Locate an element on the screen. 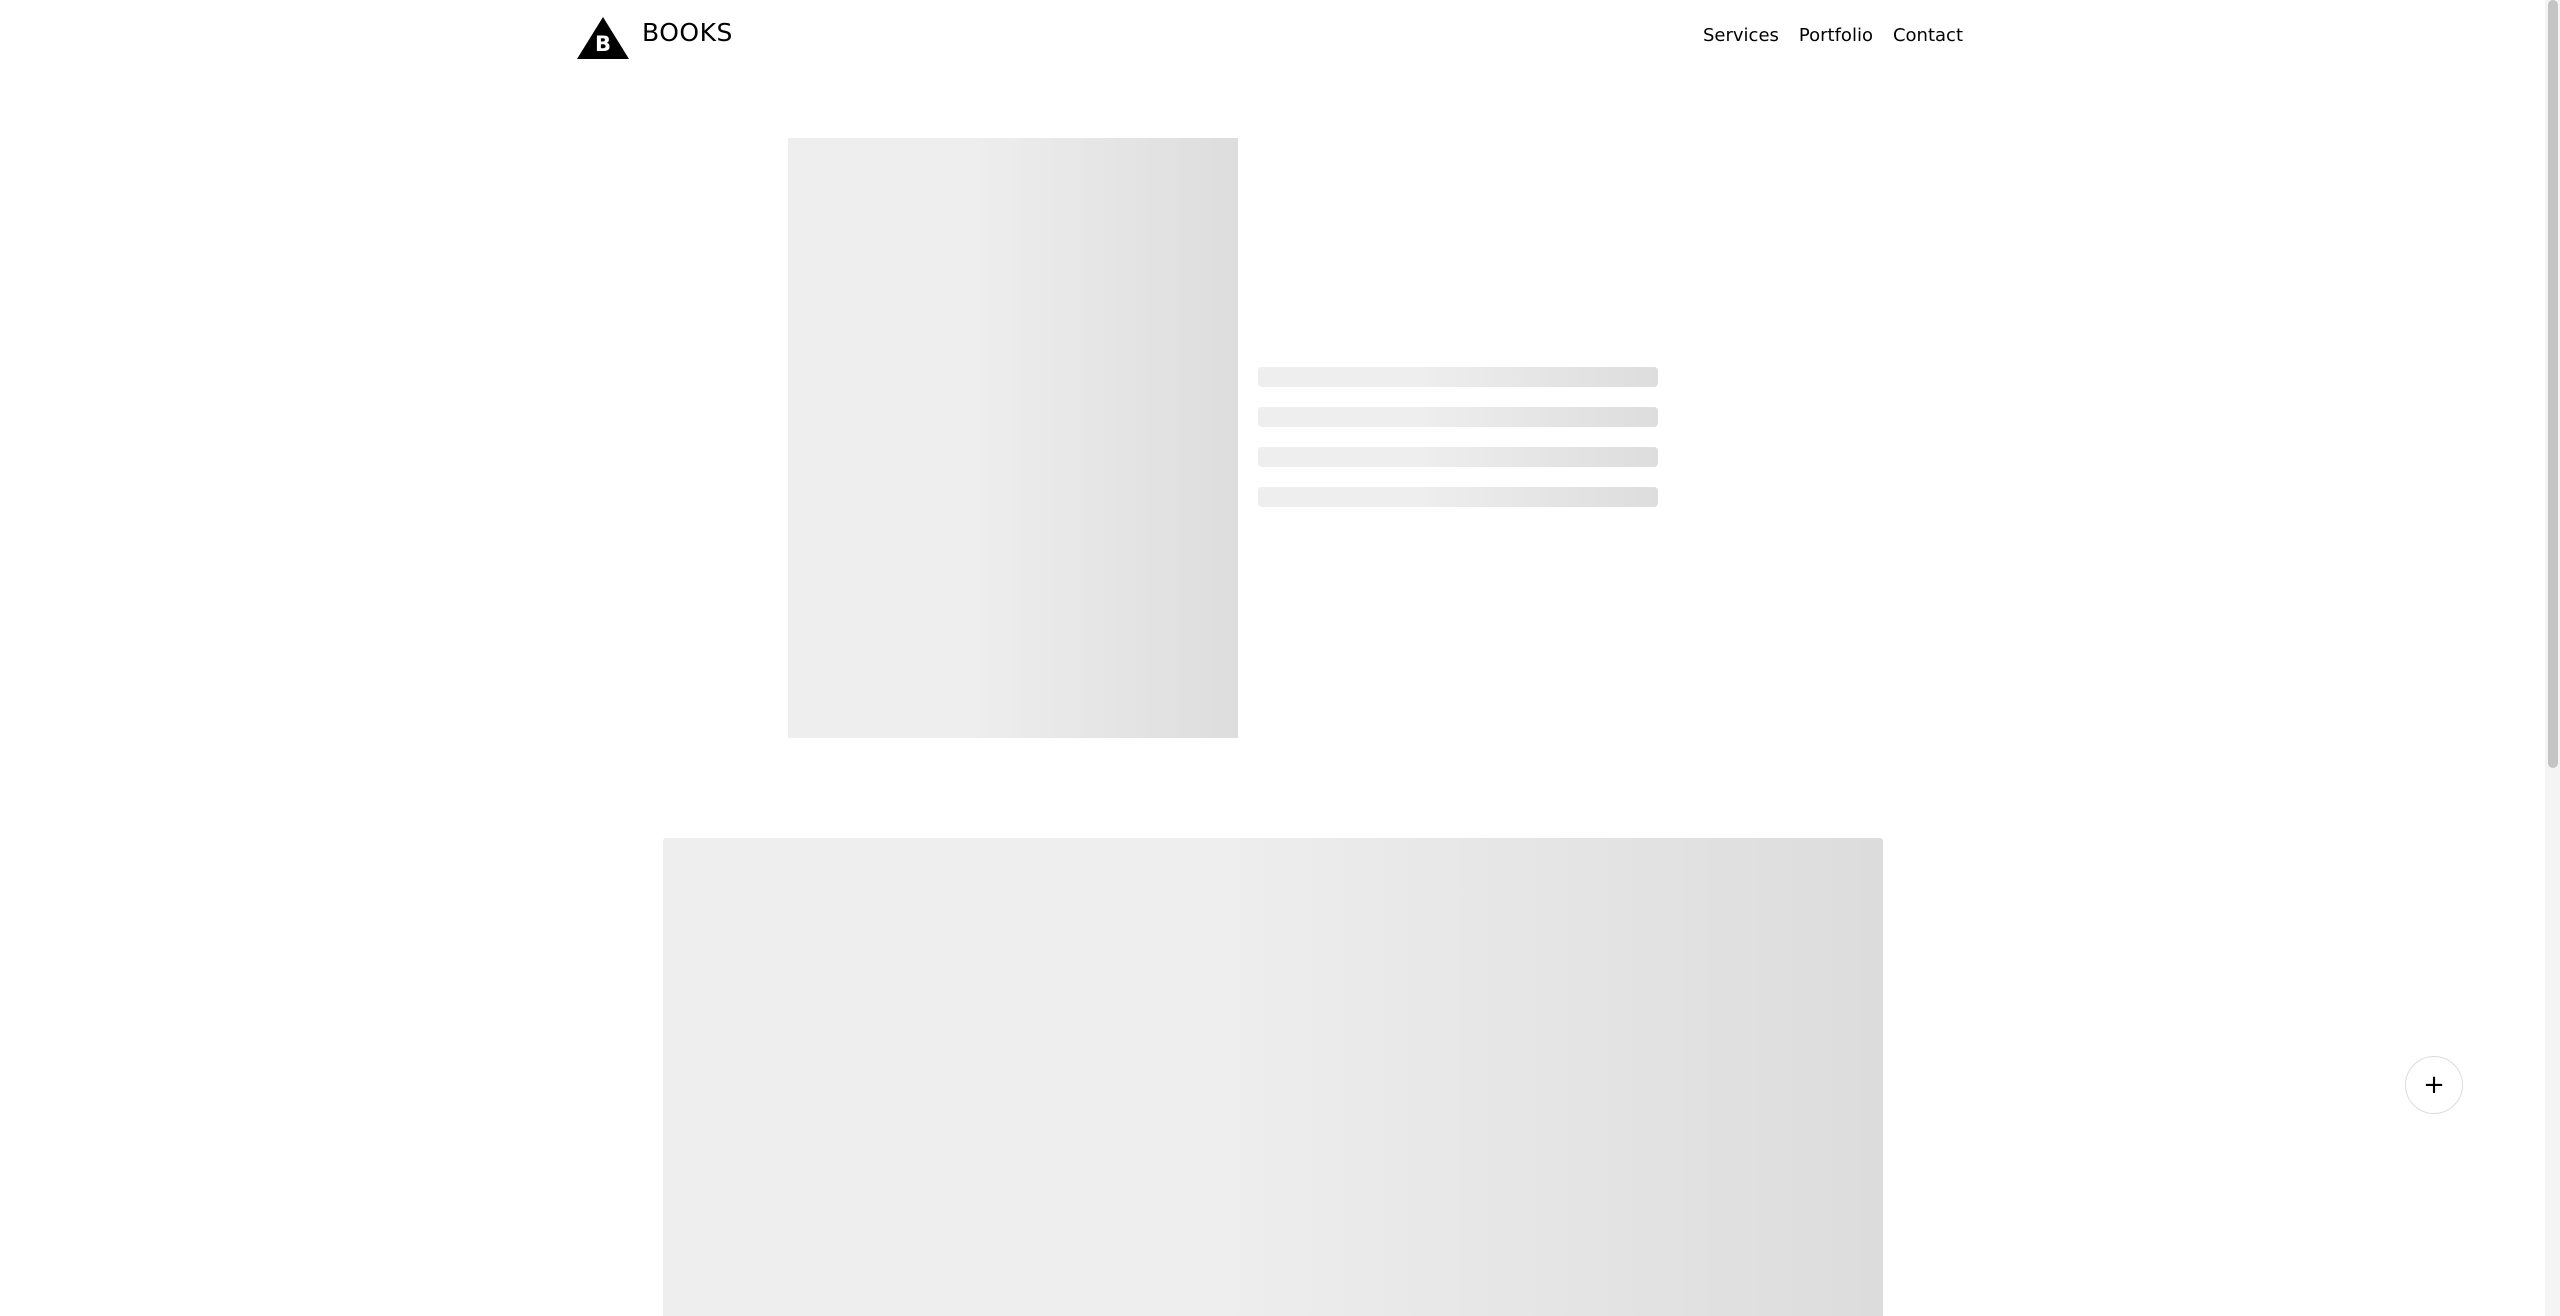  book-details-placeholder is located at coordinates (1458, 447).